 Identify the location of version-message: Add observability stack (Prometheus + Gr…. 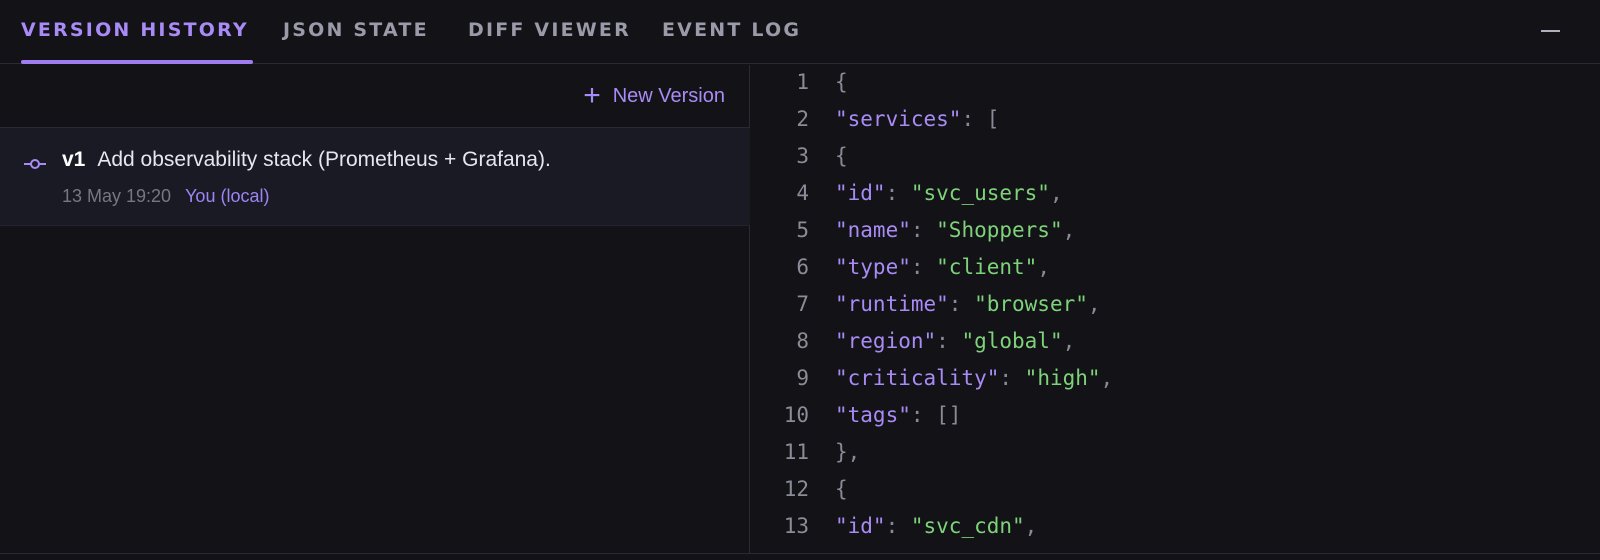
(324, 159).